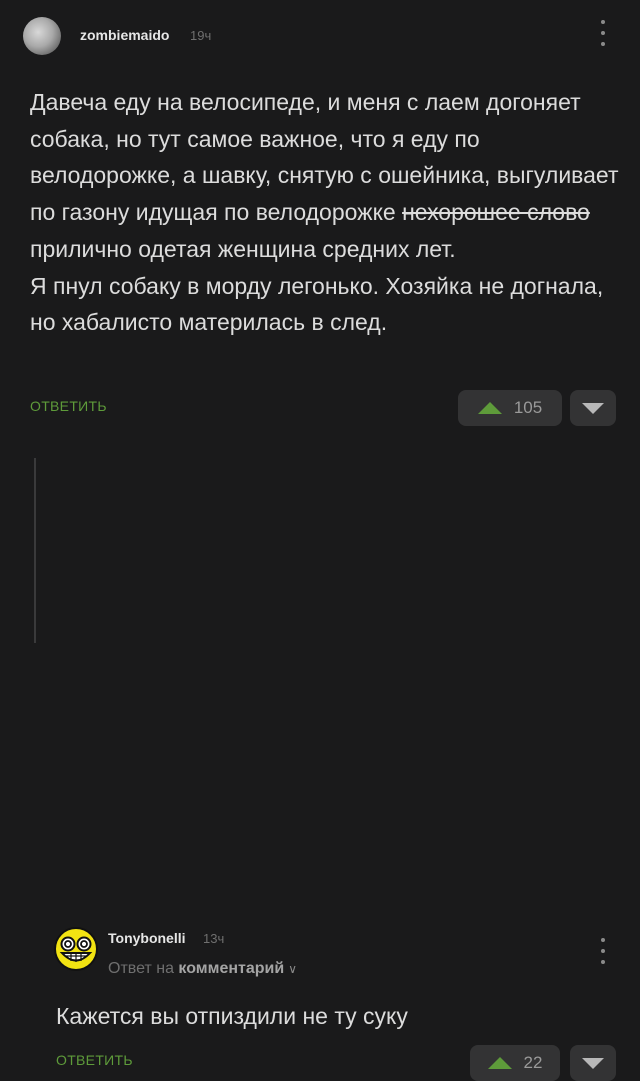 The height and width of the screenshot is (1081, 640). I want to click on reply-to-target: комментарий, so click(231, 968).